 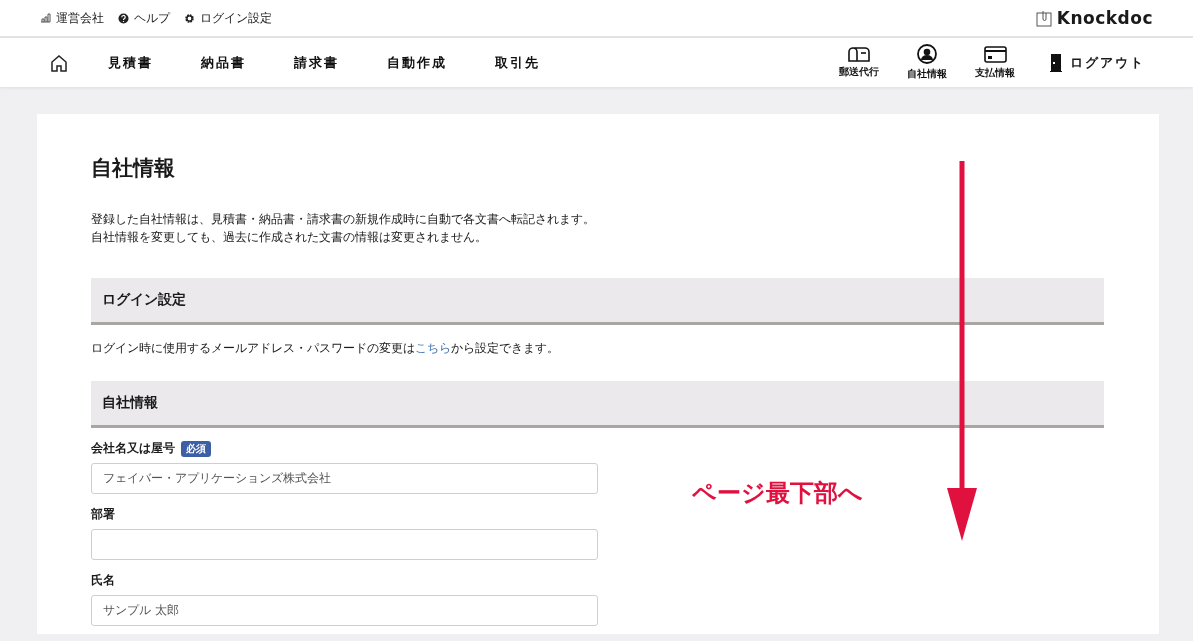 What do you see at coordinates (597, 301) in the screenshot?
I see `section-heading: ログイン設定` at bounding box center [597, 301].